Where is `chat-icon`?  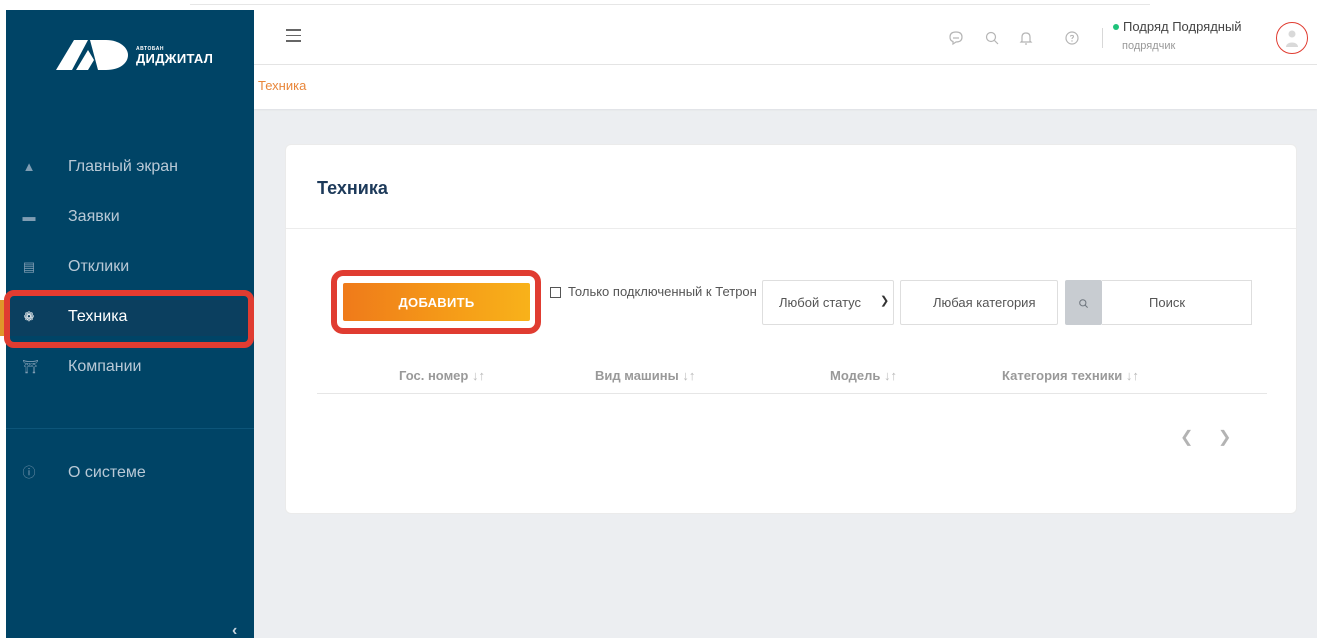 chat-icon is located at coordinates (956, 38).